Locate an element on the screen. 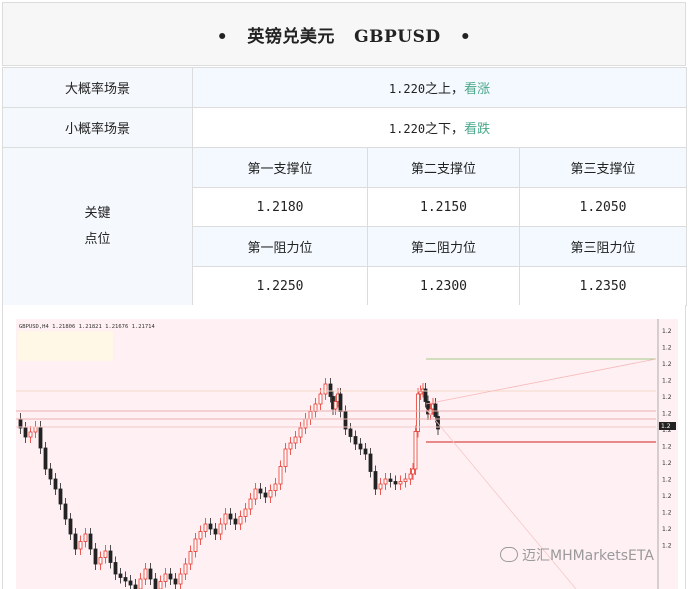 The height and width of the screenshot is (589, 688). major-scenario-row: 大概率场景 1.220之上，看涨 is located at coordinates (345, 87).